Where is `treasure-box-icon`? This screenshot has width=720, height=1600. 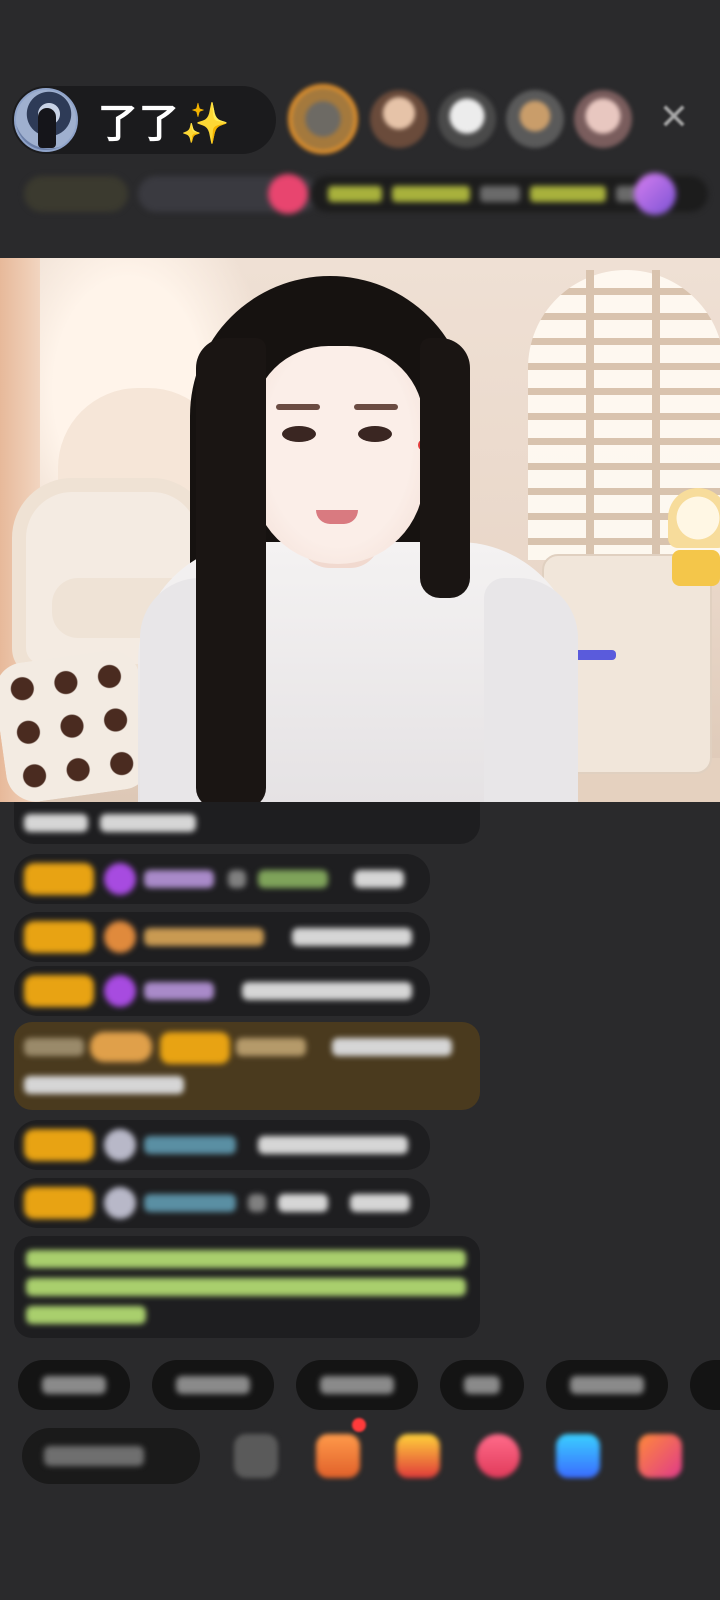 treasure-box-icon is located at coordinates (418, 1456).